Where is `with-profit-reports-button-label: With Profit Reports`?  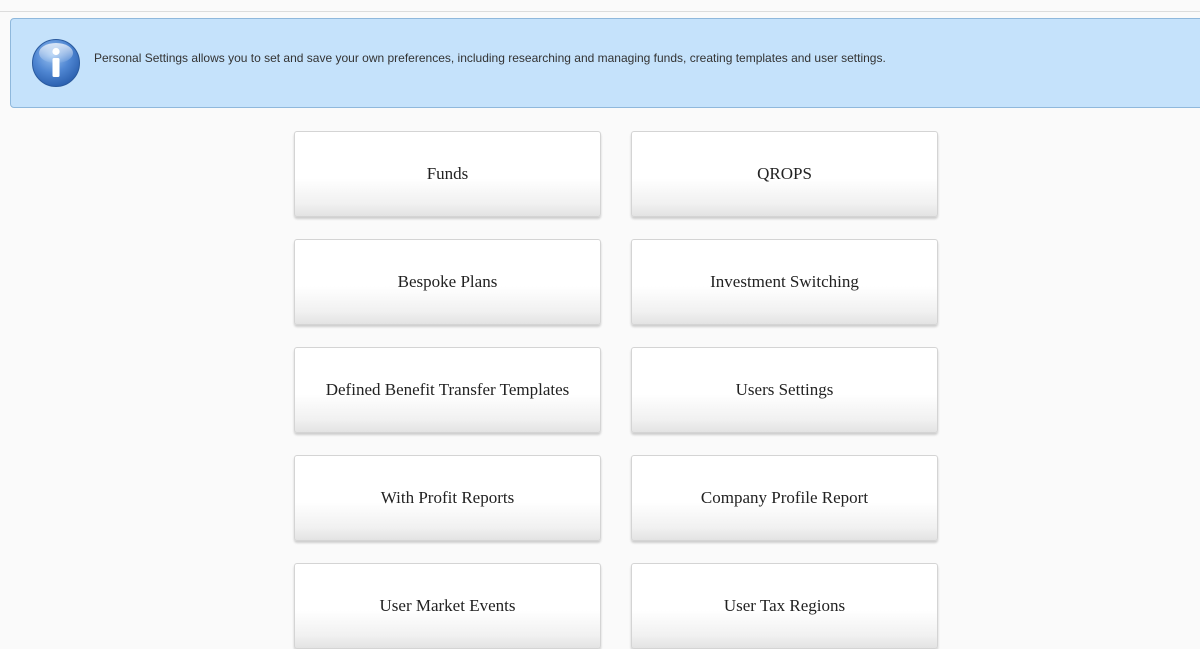 with-profit-reports-button-label: With Profit Reports is located at coordinates (447, 497).